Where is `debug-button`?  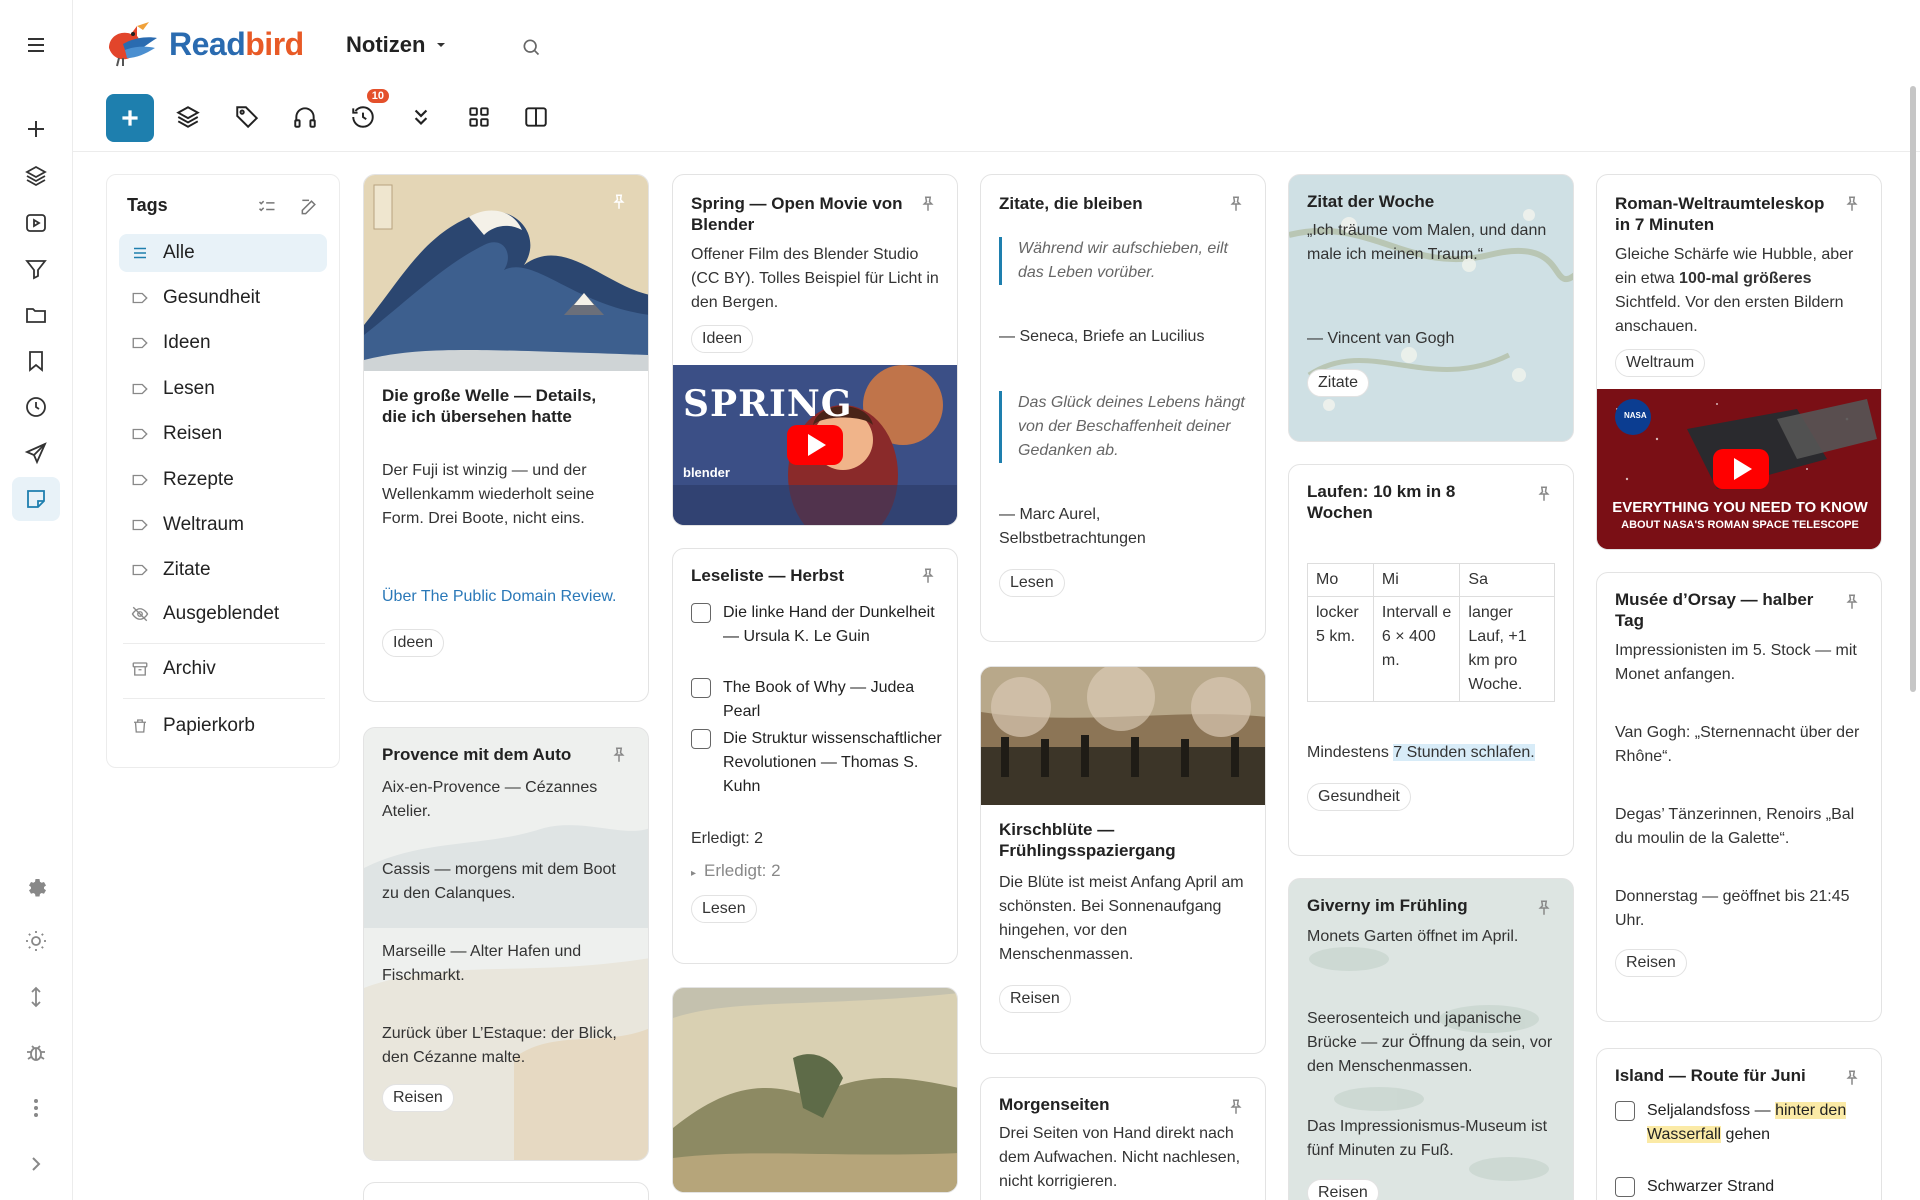
debug-button is located at coordinates (36, 1052).